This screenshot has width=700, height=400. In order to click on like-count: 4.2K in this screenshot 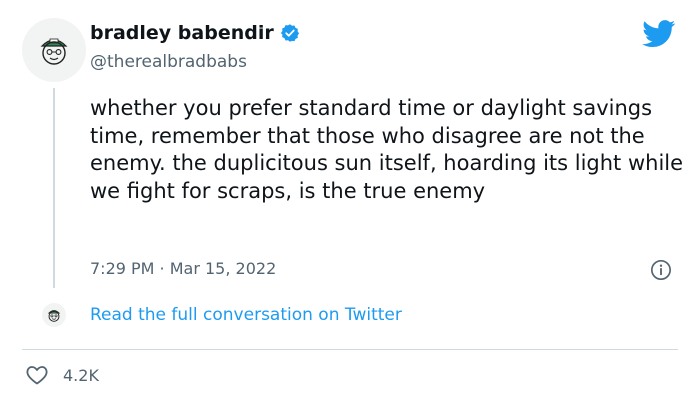, I will do `click(81, 375)`.